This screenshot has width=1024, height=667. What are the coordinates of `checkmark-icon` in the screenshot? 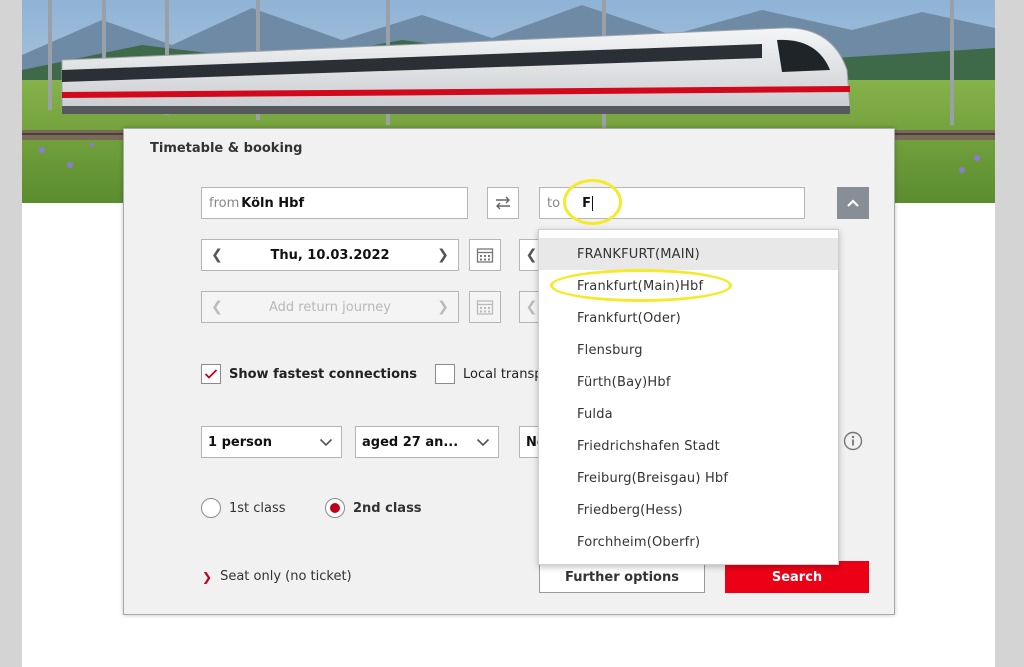 It's located at (211, 374).